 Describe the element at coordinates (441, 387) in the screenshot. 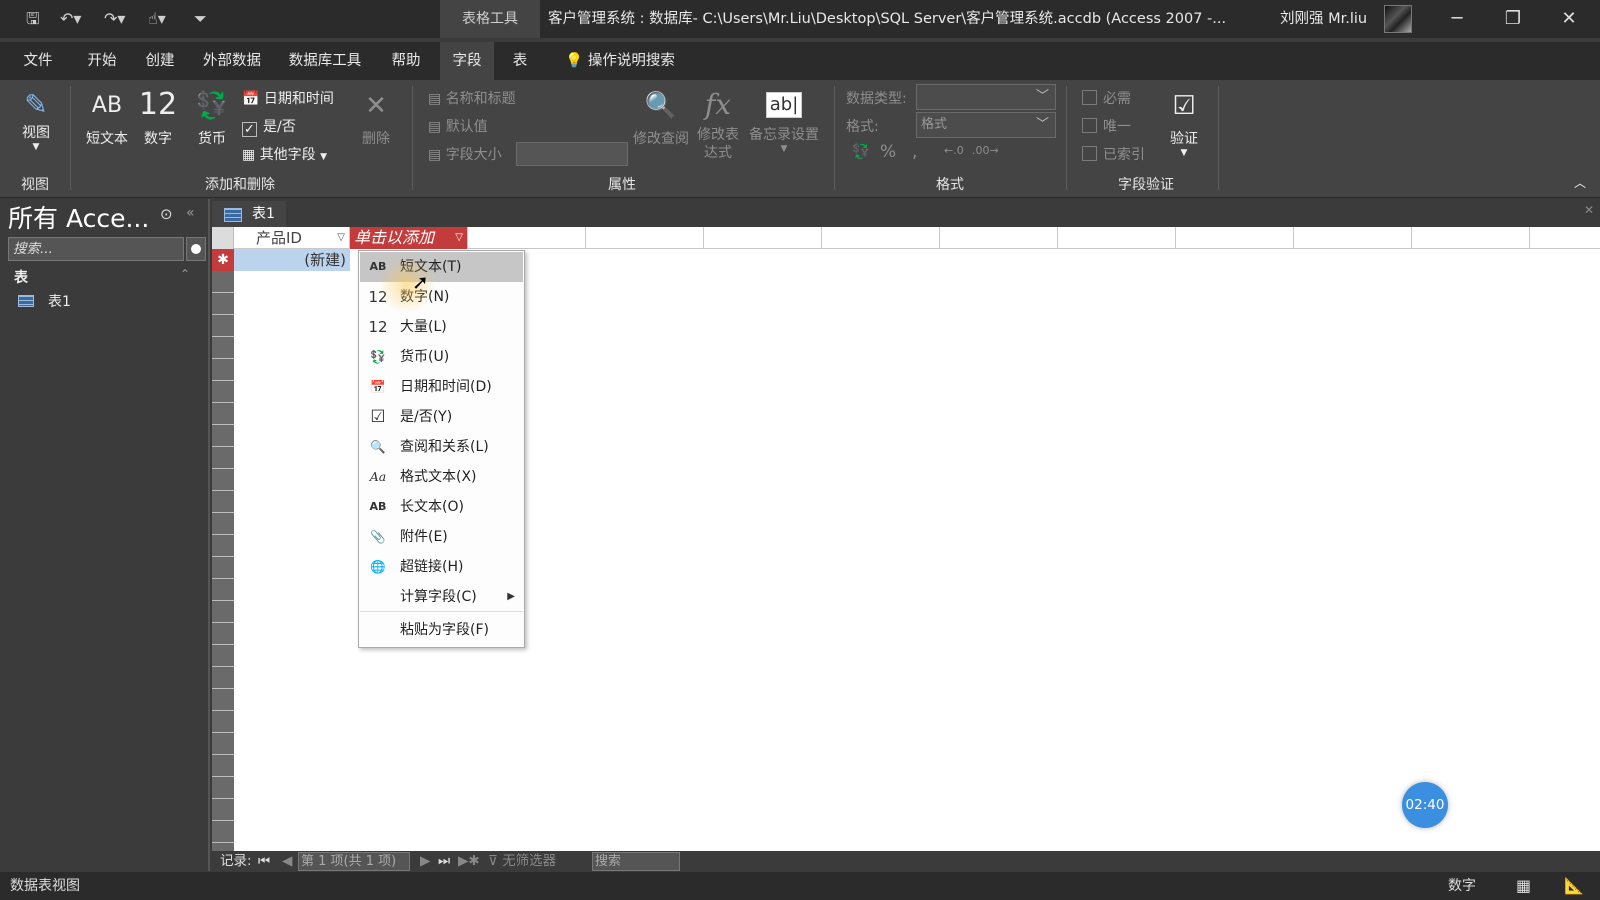

I see `menu-item-date-time: 📅 日期和时间(D)` at that location.